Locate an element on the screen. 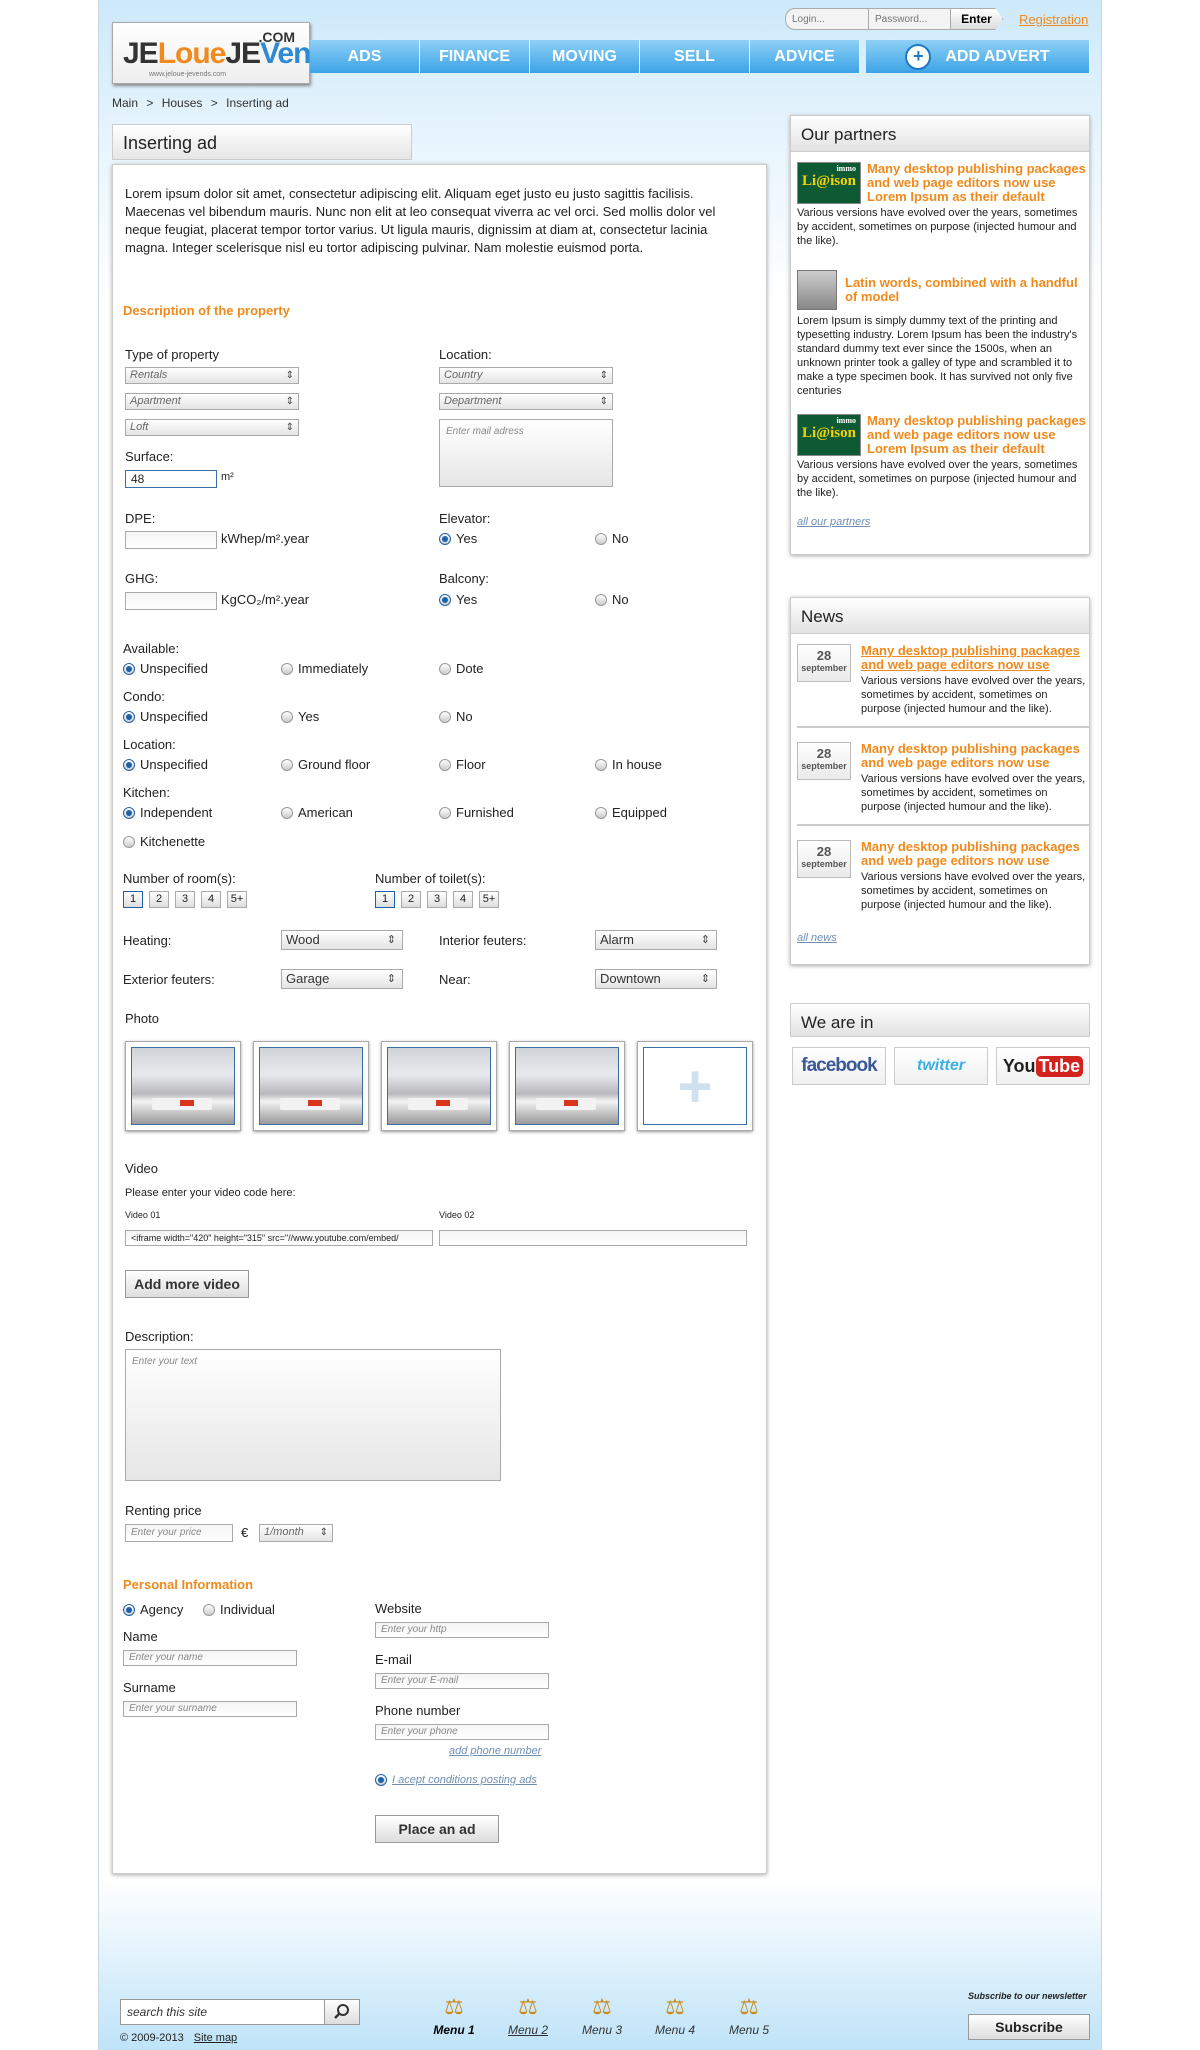 The width and height of the screenshot is (1200, 2050). registration-link: Registration is located at coordinates (1053, 19).